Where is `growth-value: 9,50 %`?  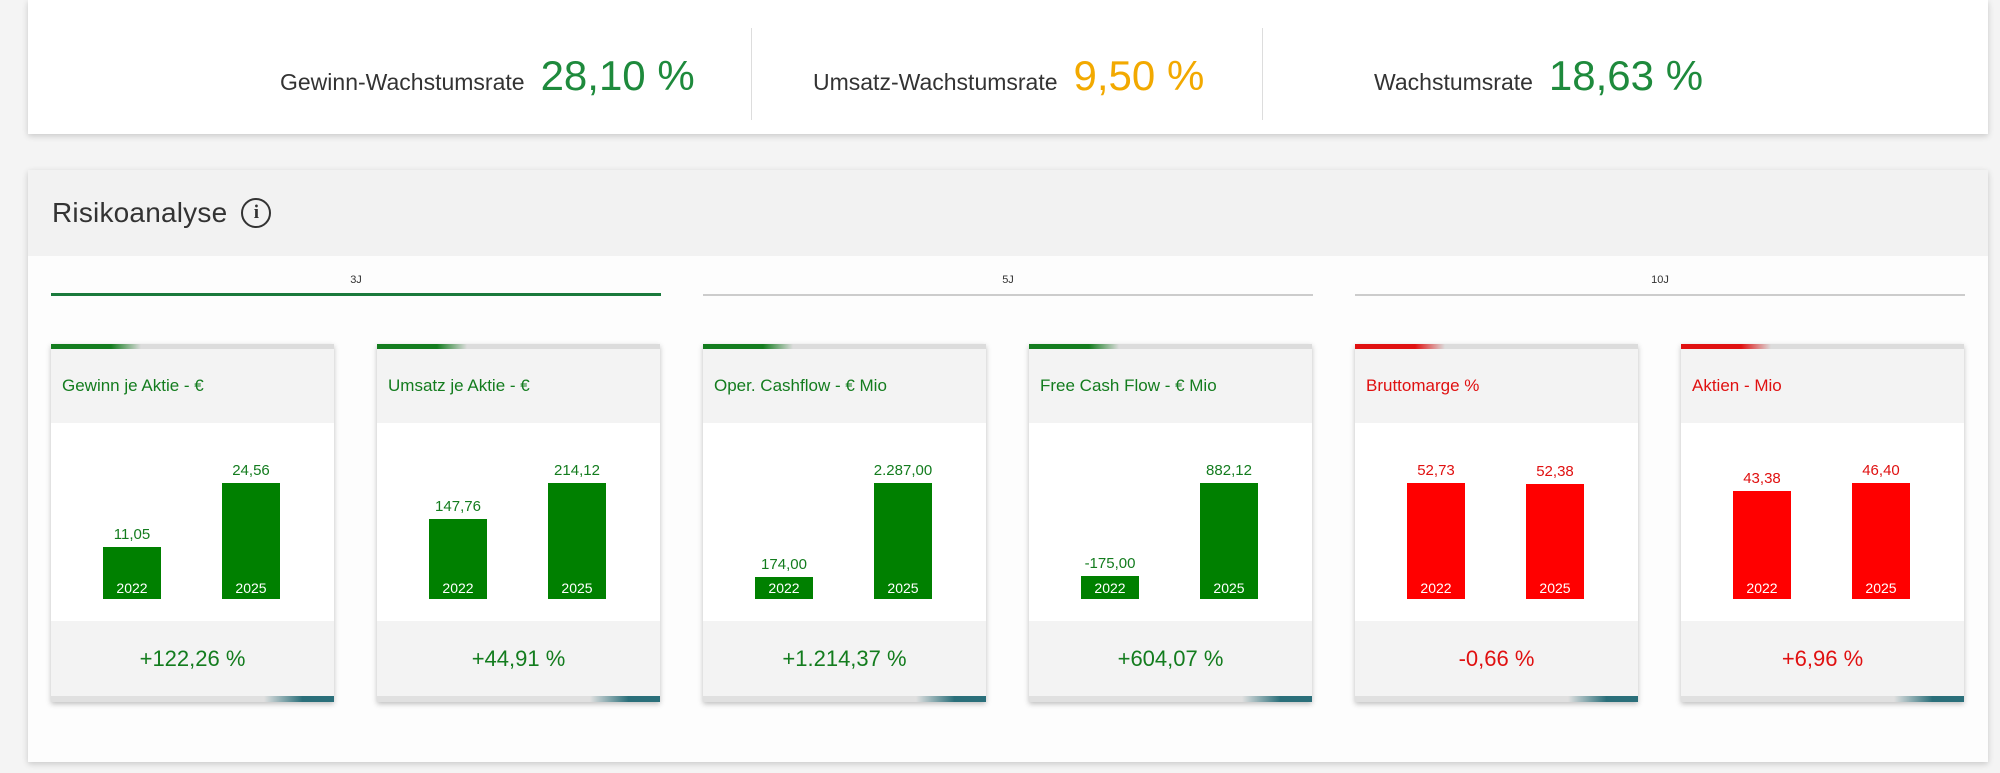 growth-value: 9,50 % is located at coordinates (1139, 75).